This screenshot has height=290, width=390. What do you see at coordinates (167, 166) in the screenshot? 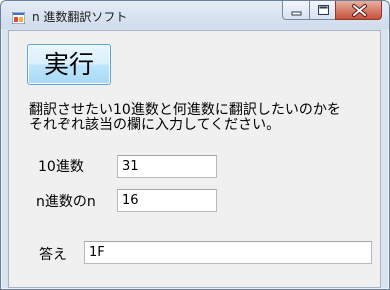
I see `decimal-input` at bounding box center [167, 166].